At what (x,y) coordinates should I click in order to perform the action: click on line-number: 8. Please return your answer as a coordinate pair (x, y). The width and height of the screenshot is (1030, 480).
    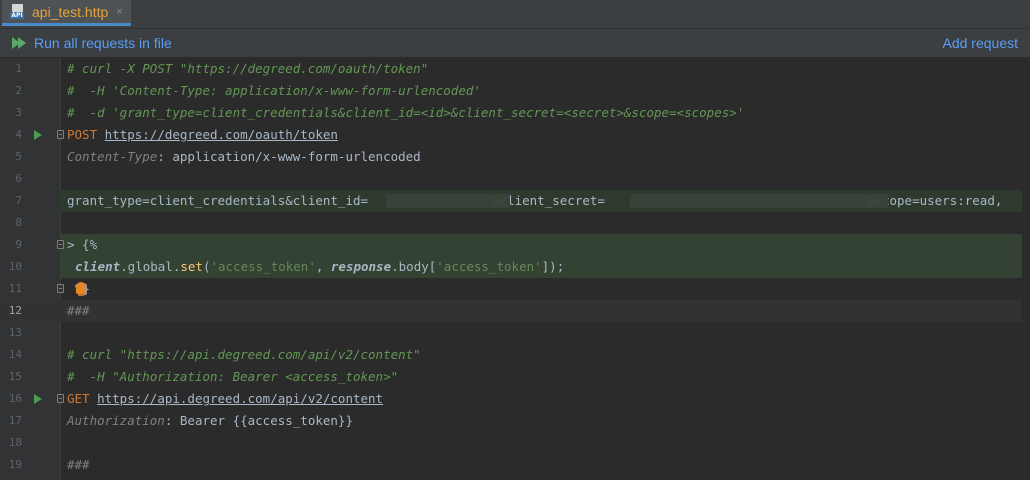
    Looking at the image, I should click on (18, 222).